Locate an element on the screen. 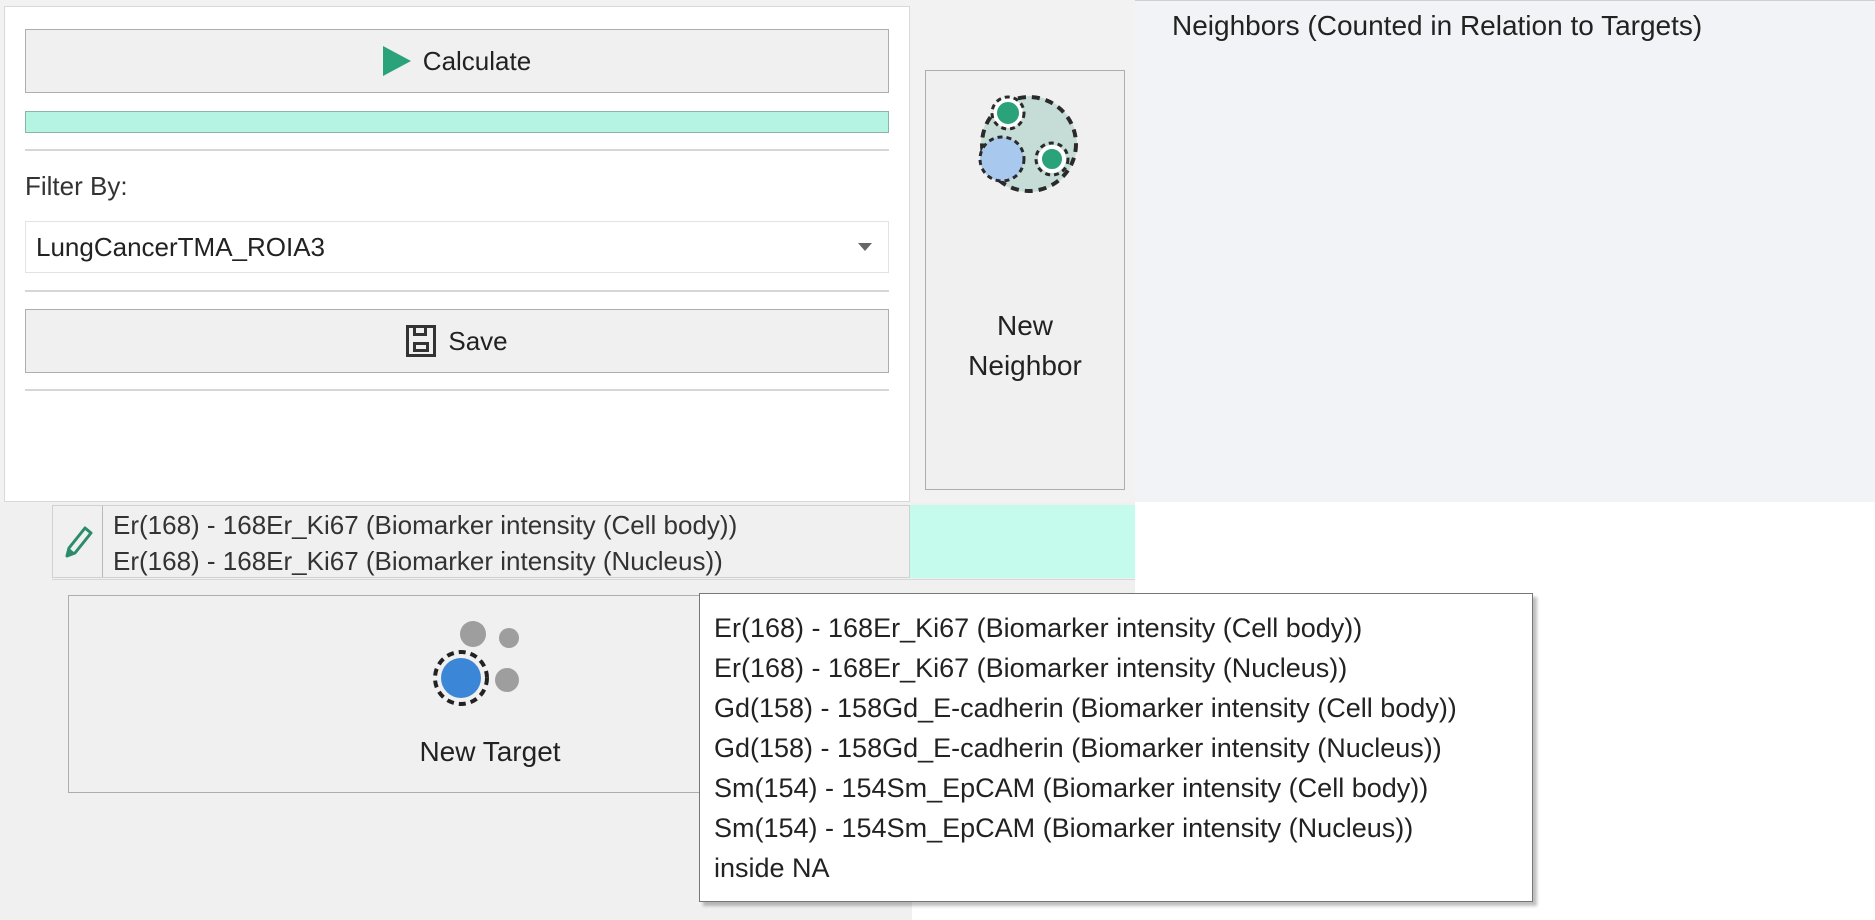 This screenshot has height=920, width=1875. tooltip-line: inside NA is located at coordinates (772, 868).